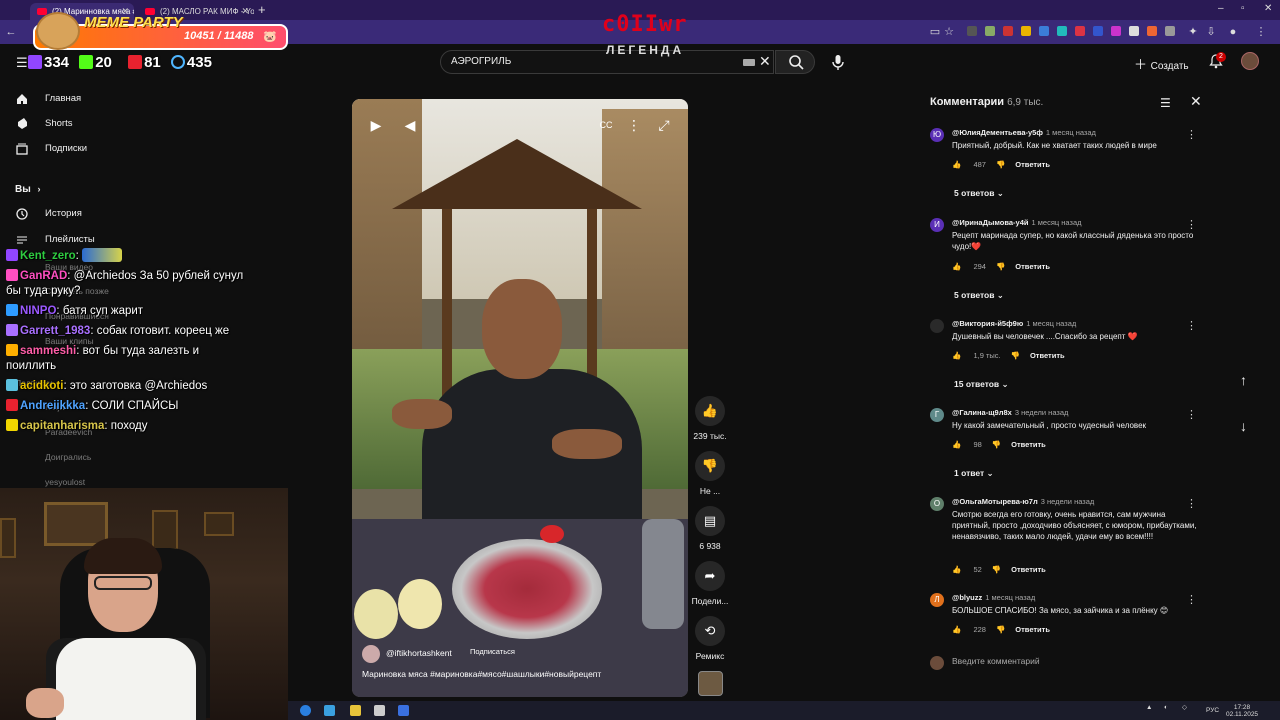 The height and width of the screenshot is (720, 1280). I want to click on notepad-icon, so click(379, 710).